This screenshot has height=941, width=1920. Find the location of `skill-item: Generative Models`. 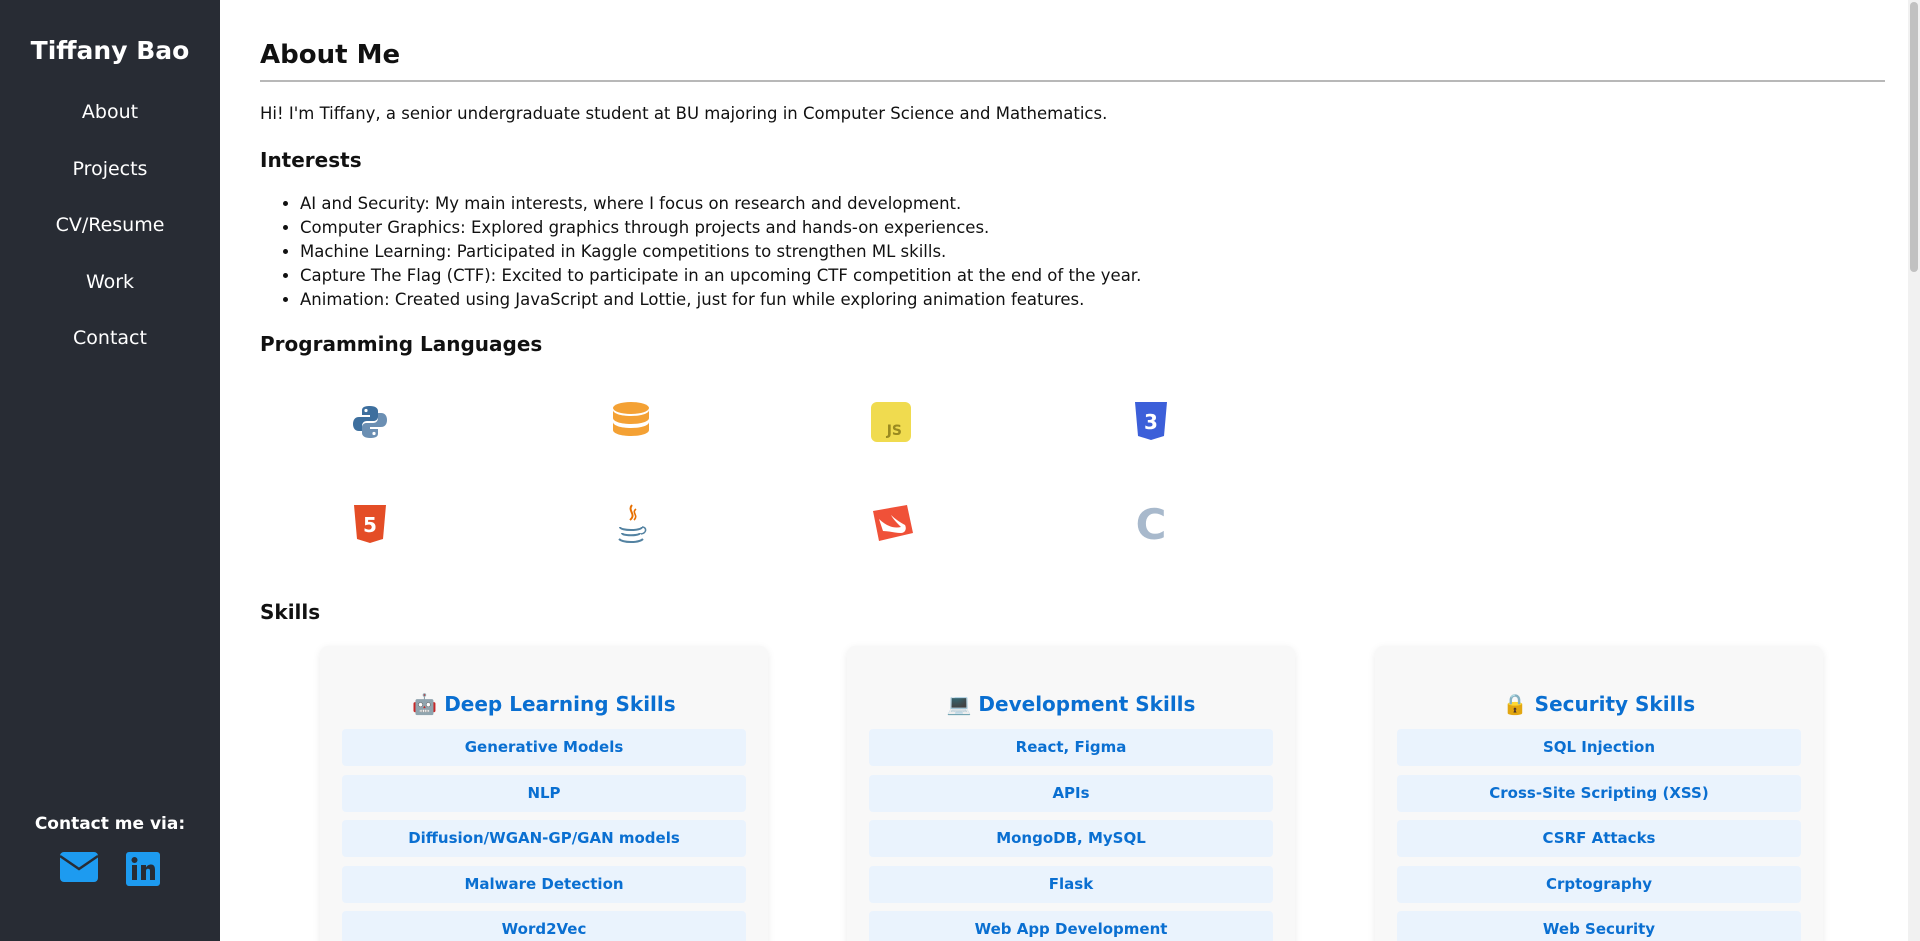

skill-item: Generative Models is located at coordinates (544, 747).